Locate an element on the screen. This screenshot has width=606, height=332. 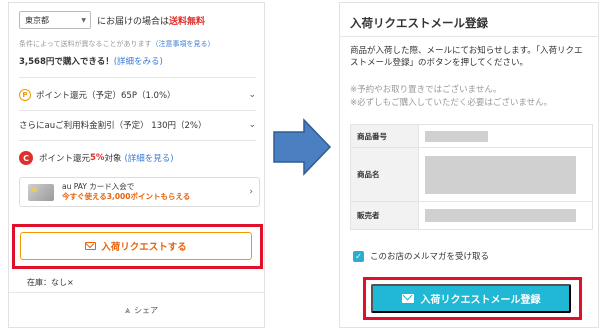
card-promo-text: au PAY カード入会で 今すぐ使える3,000ポイントもらえる is located at coordinates (126, 192).